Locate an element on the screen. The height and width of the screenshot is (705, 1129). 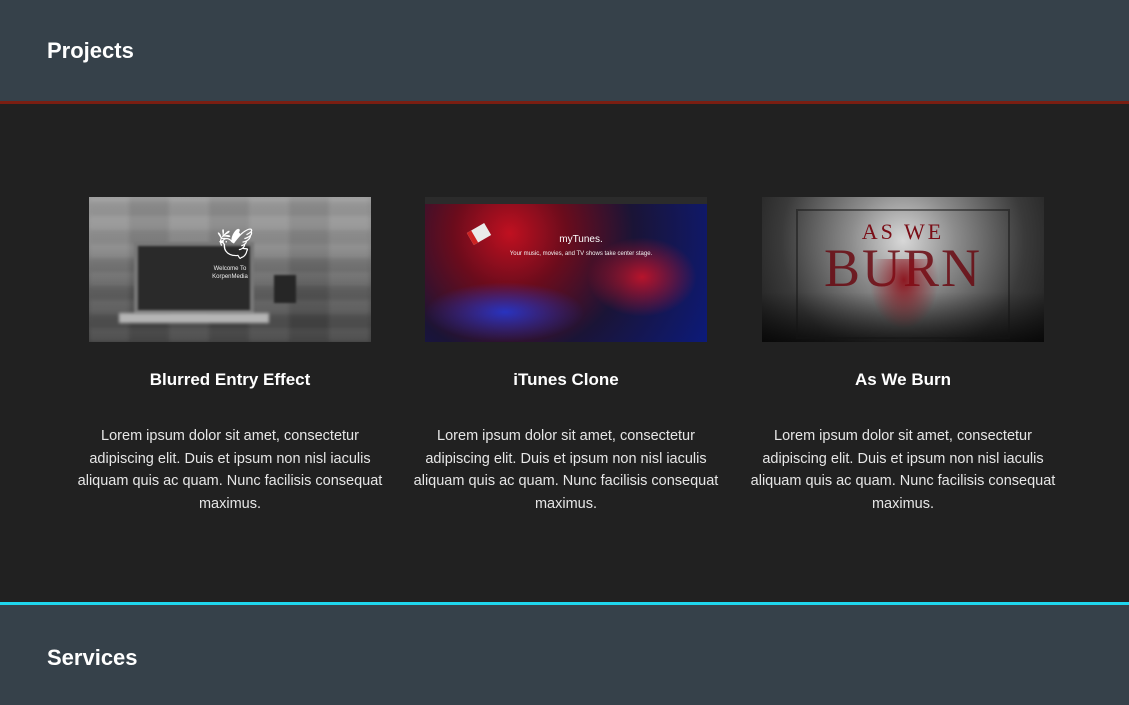
project-thumbnail: AS WE BURN is located at coordinates (903, 269).